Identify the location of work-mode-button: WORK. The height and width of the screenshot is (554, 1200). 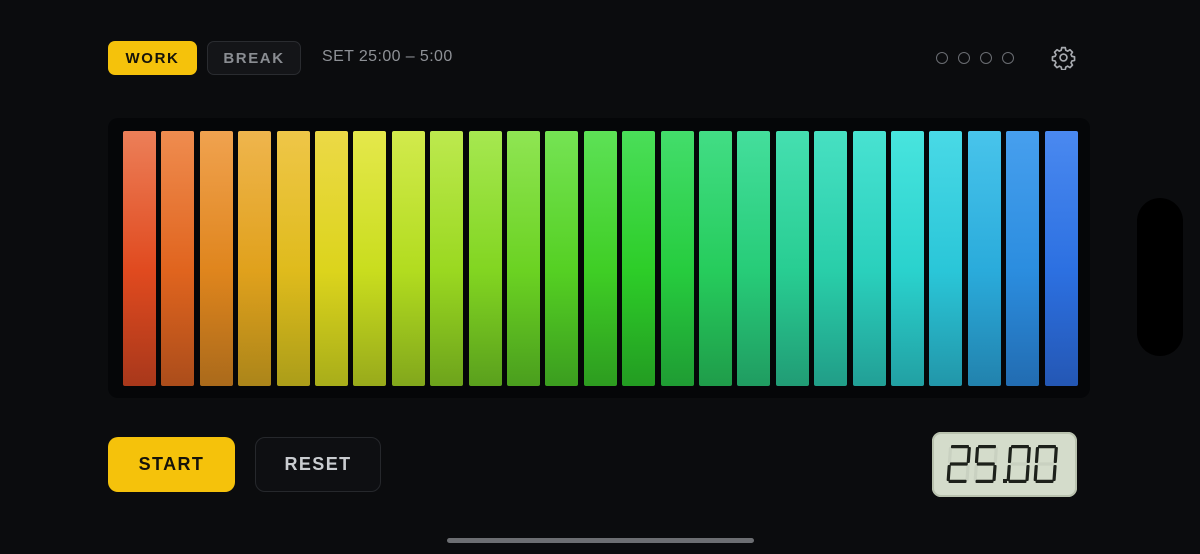
(152, 58).